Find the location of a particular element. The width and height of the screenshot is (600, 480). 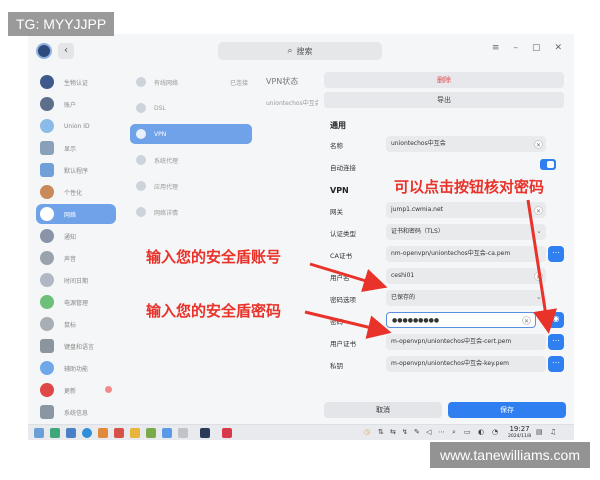

search-icon: ⌕ is located at coordinates (454, 432).